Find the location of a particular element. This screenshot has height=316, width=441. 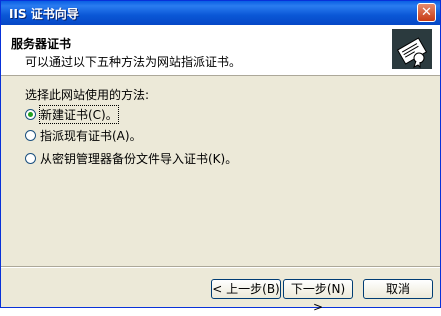

header-title: 服务器证书 is located at coordinates (41, 44).